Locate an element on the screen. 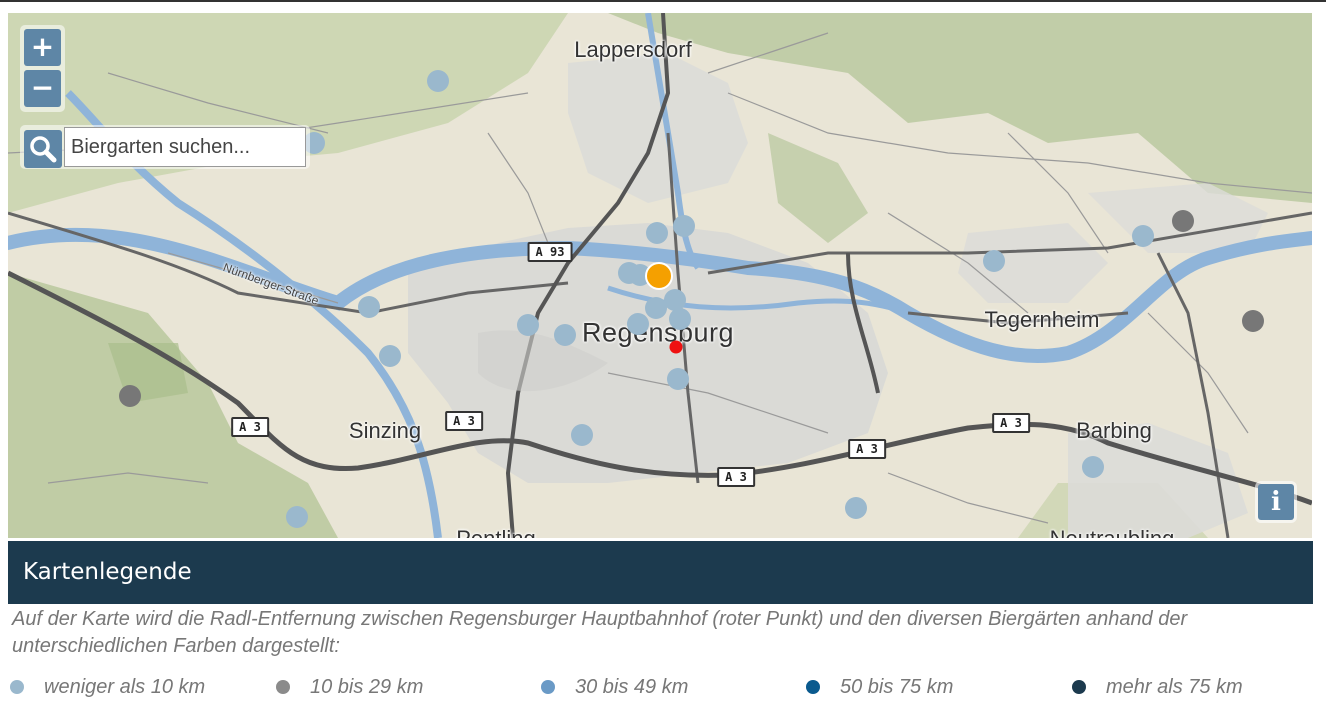 This screenshot has height=716, width=1326. legend-item: 50 bis 75 km is located at coordinates (879, 687).